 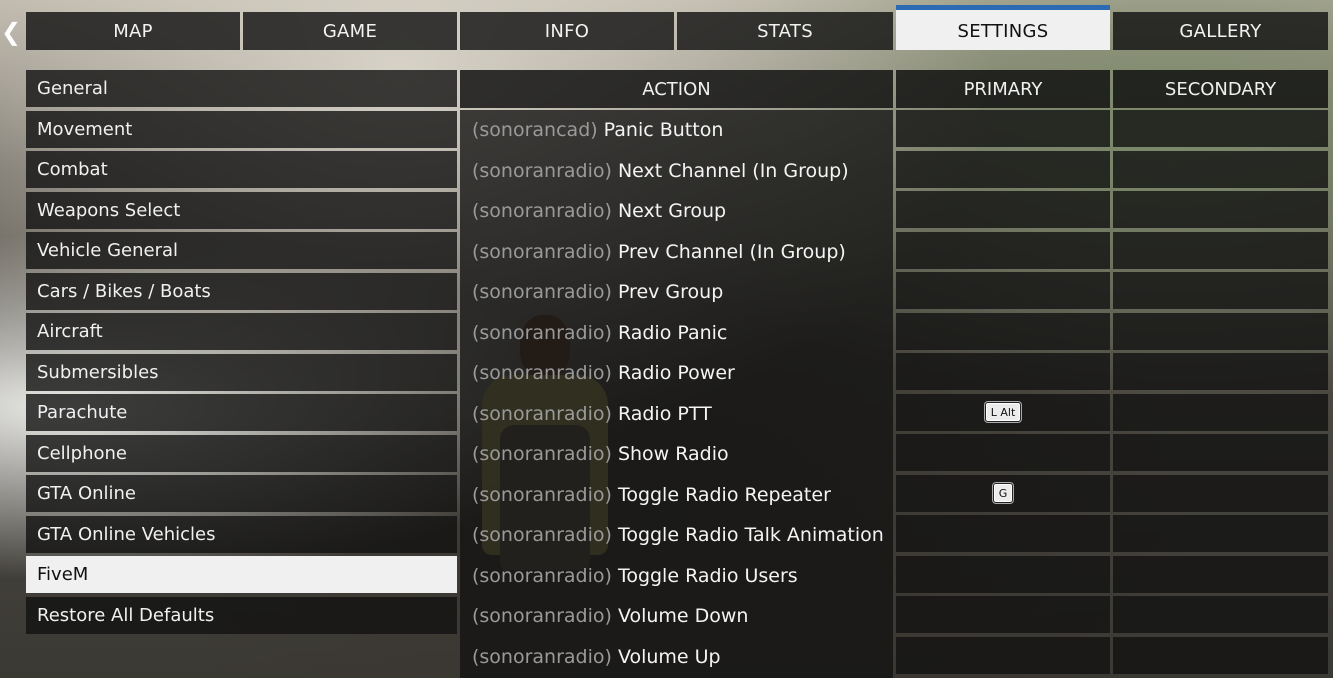 I want to click on column-header-secondary: SECONDARY, so click(x=1220, y=89).